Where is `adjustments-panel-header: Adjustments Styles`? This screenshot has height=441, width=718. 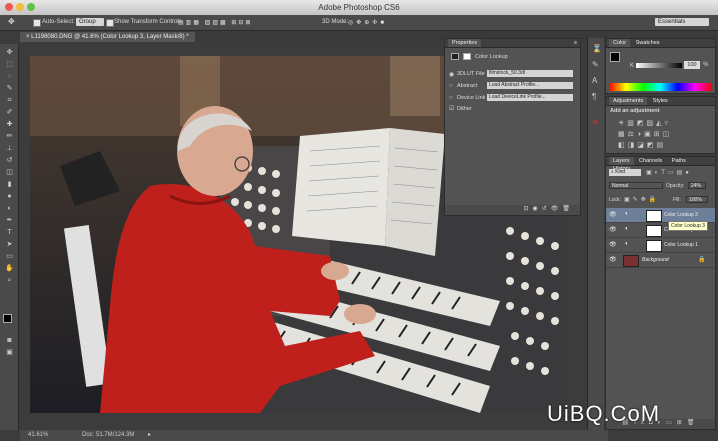 adjustments-panel-header: Adjustments Styles is located at coordinates (660, 101).